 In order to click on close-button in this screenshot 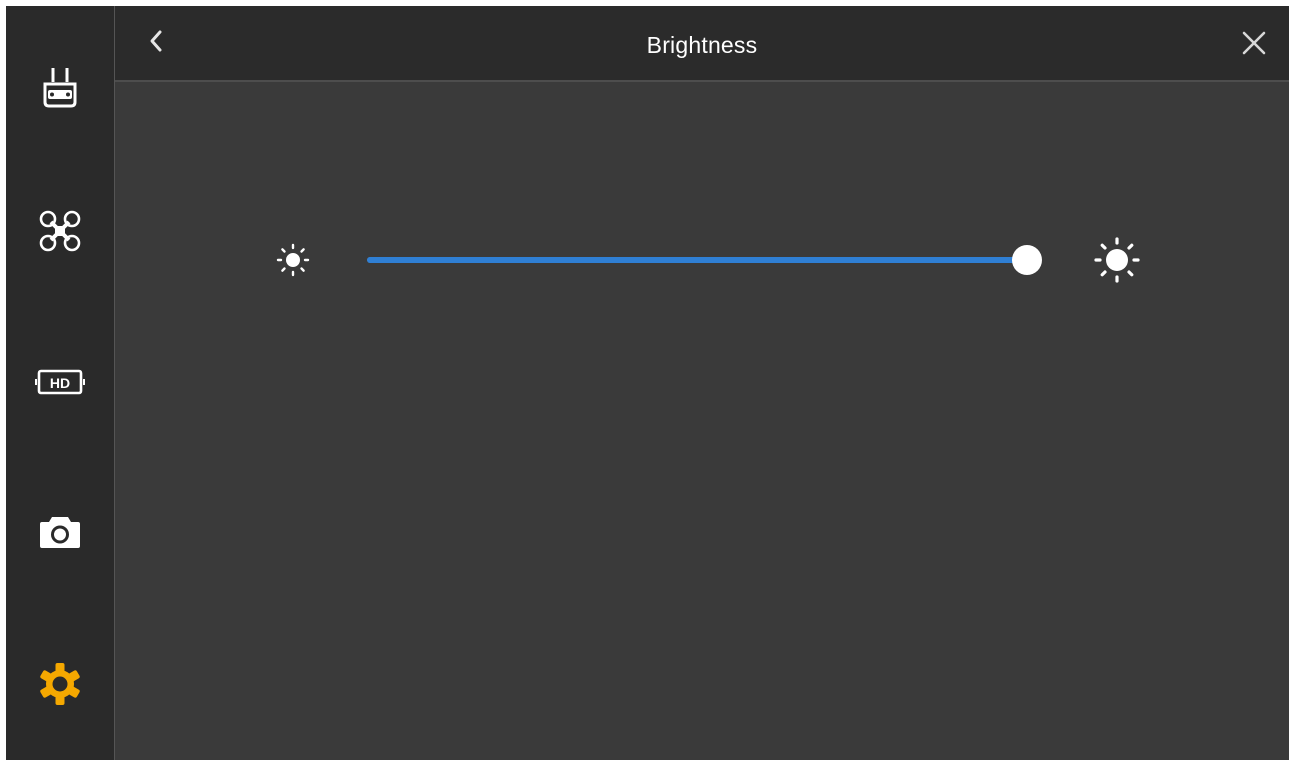, I will do `click(1254, 45)`.